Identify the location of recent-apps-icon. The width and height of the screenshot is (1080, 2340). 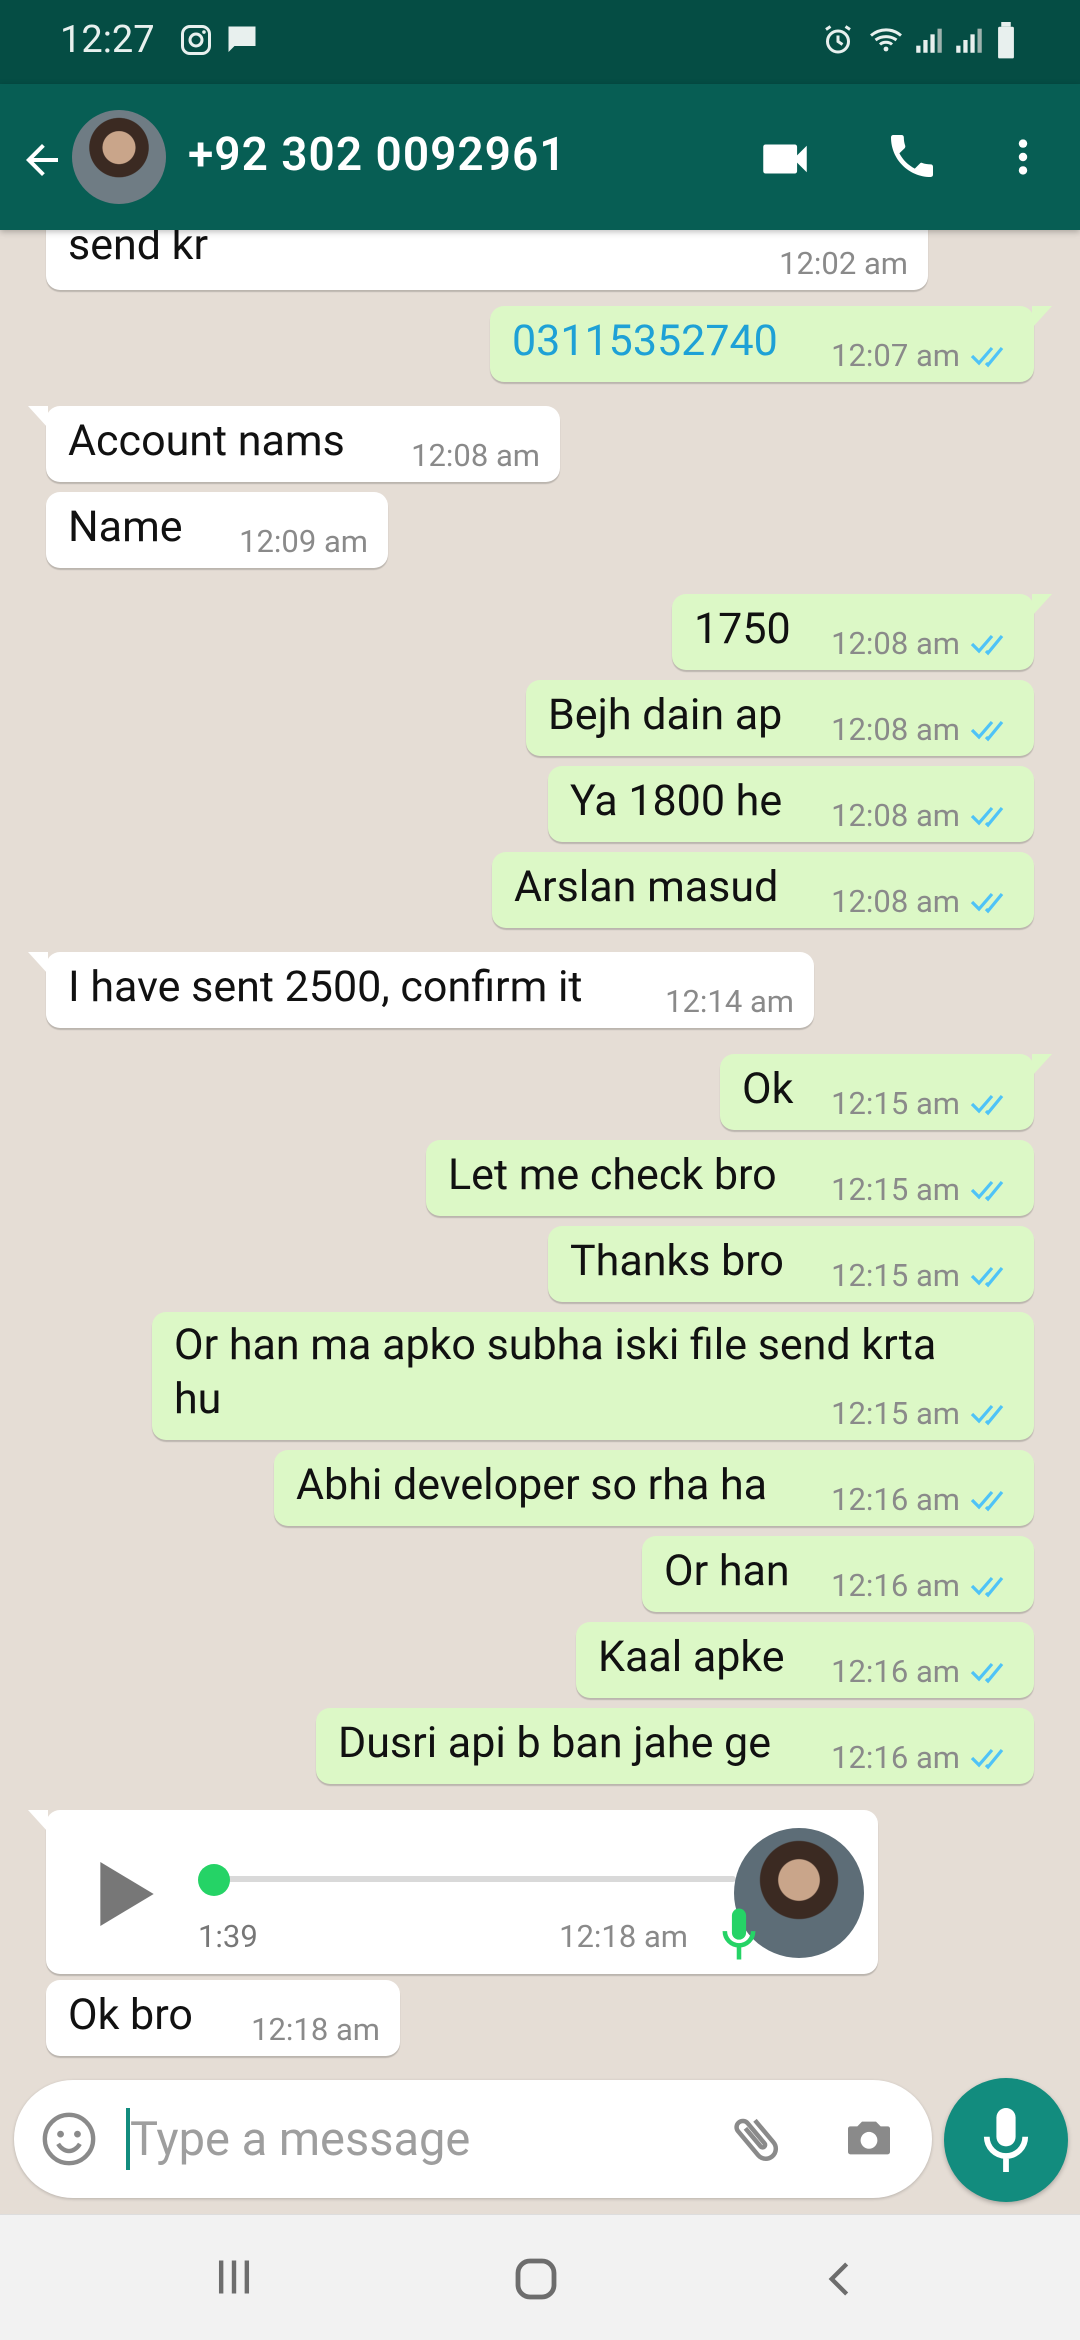
(234, 2277).